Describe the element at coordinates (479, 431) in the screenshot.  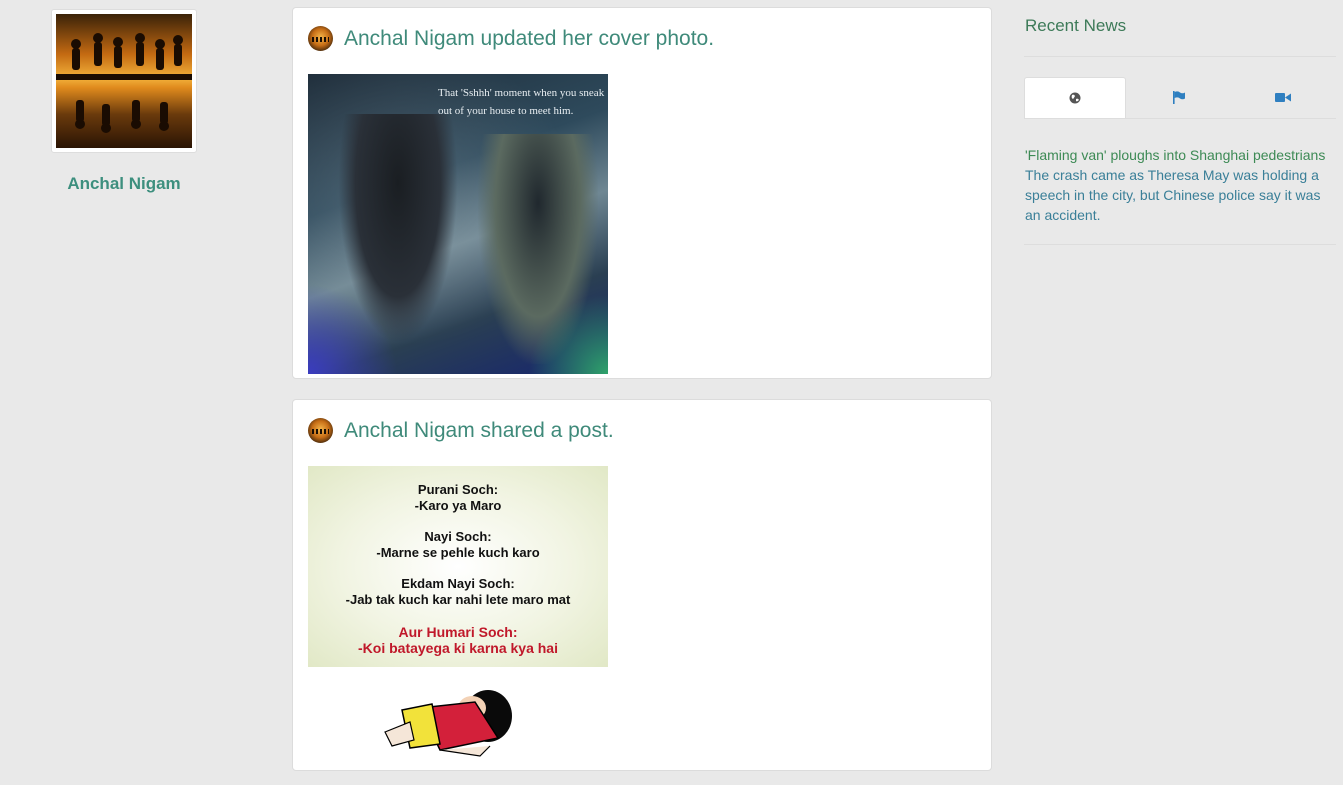
I see `post-title: Anchal Nigam shared a post.` at that location.